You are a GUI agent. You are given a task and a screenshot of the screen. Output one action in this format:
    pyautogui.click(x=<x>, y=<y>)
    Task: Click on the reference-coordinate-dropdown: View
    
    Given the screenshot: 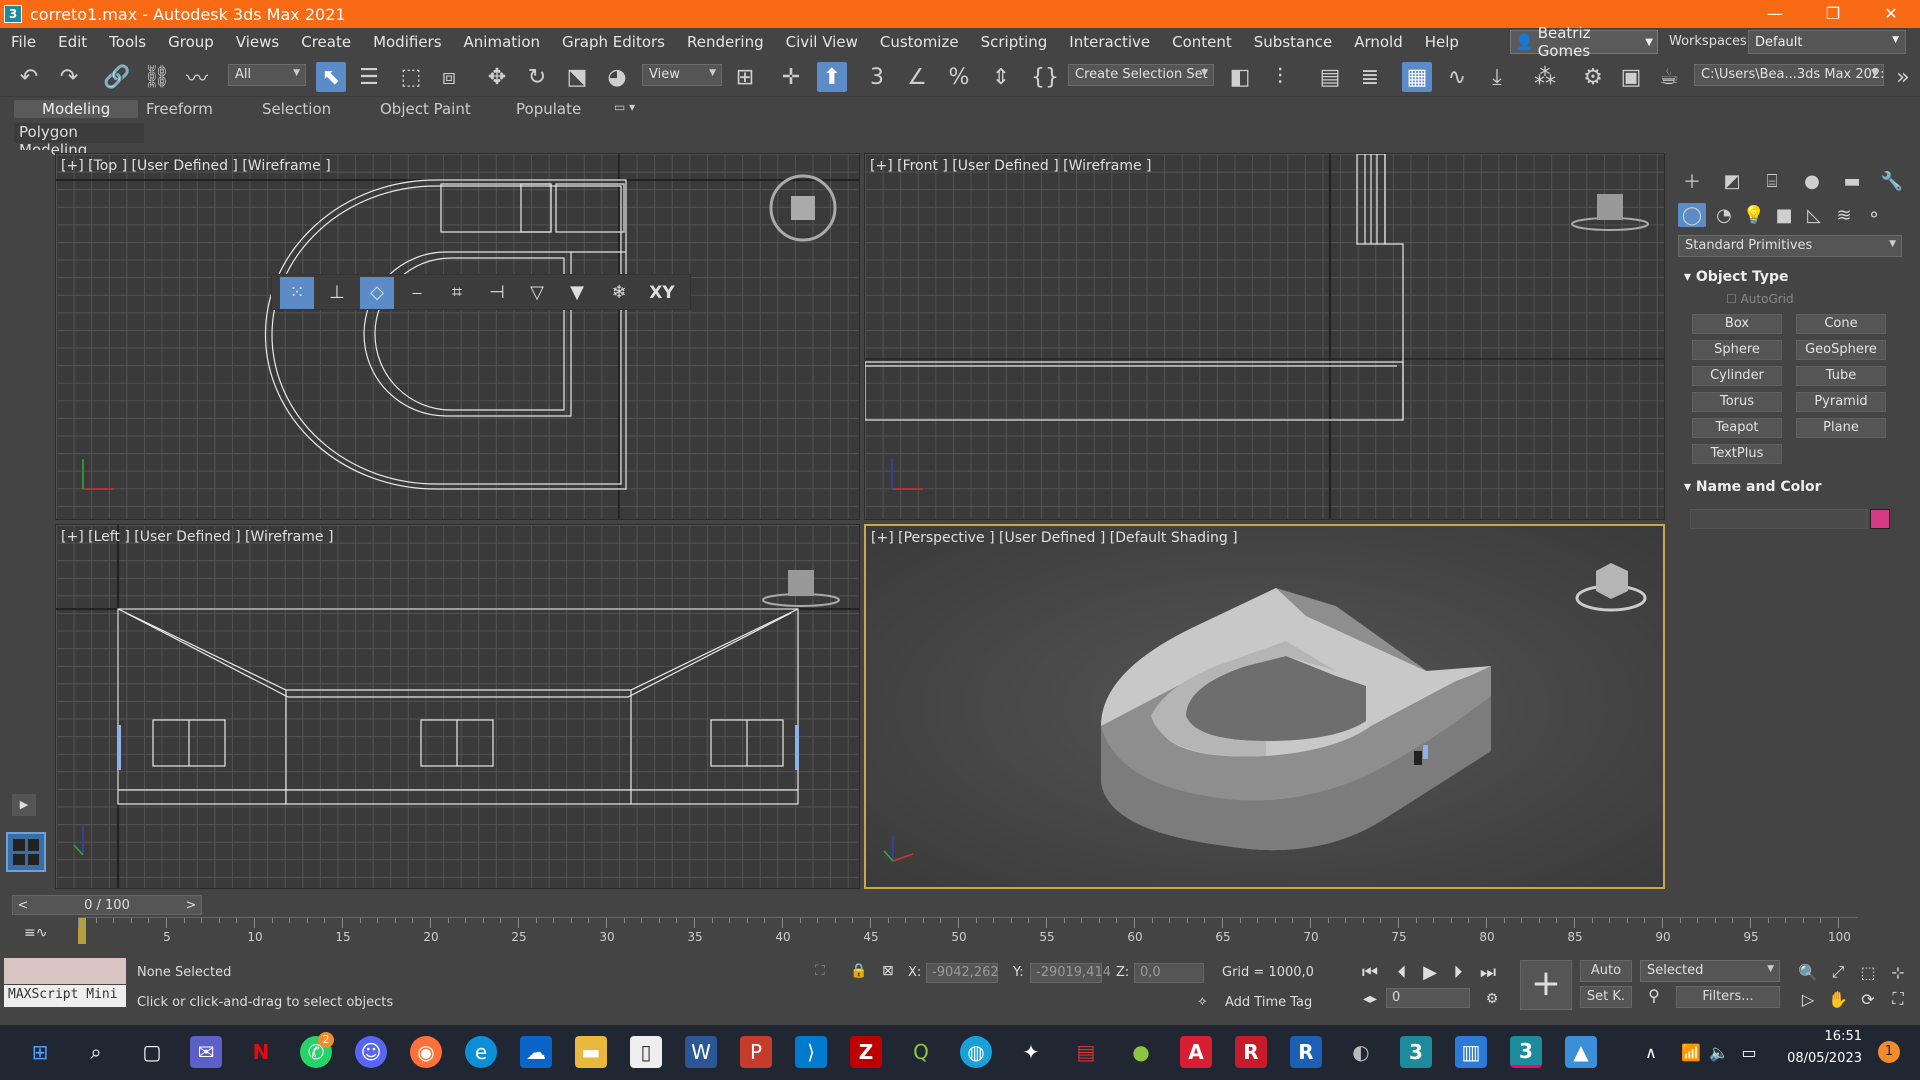 What is the action you would take?
    pyautogui.click(x=682, y=75)
    